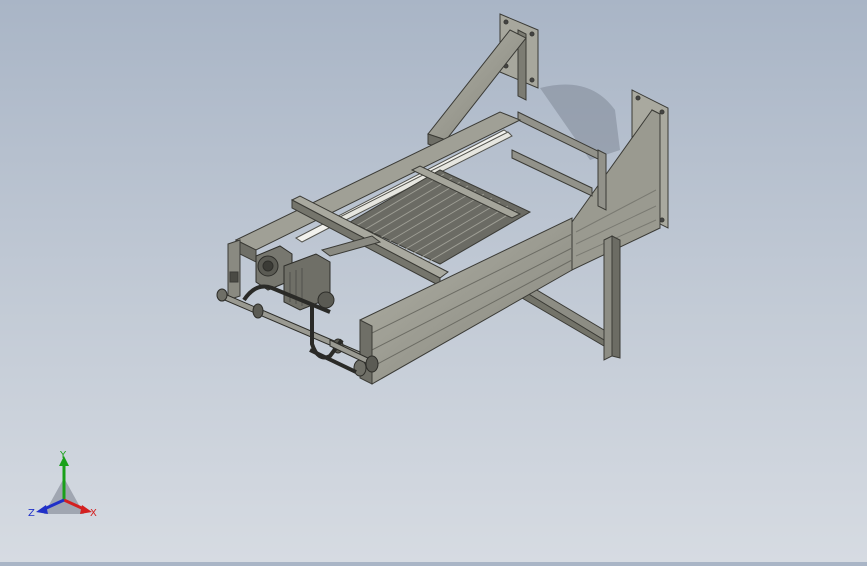 The image size is (867, 566). I want to click on triad-x-label: X, so click(93, 513).